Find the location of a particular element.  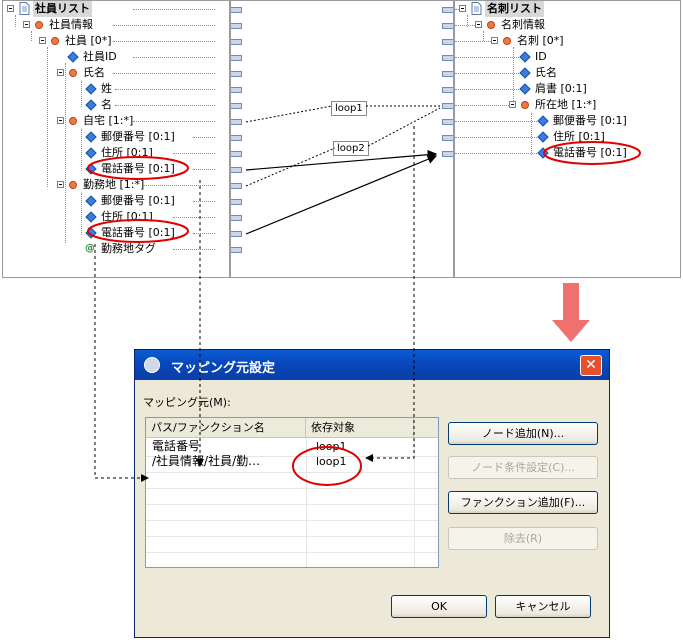

node-label: 電話番号 [0:1] is located at coordinates (590, 152).